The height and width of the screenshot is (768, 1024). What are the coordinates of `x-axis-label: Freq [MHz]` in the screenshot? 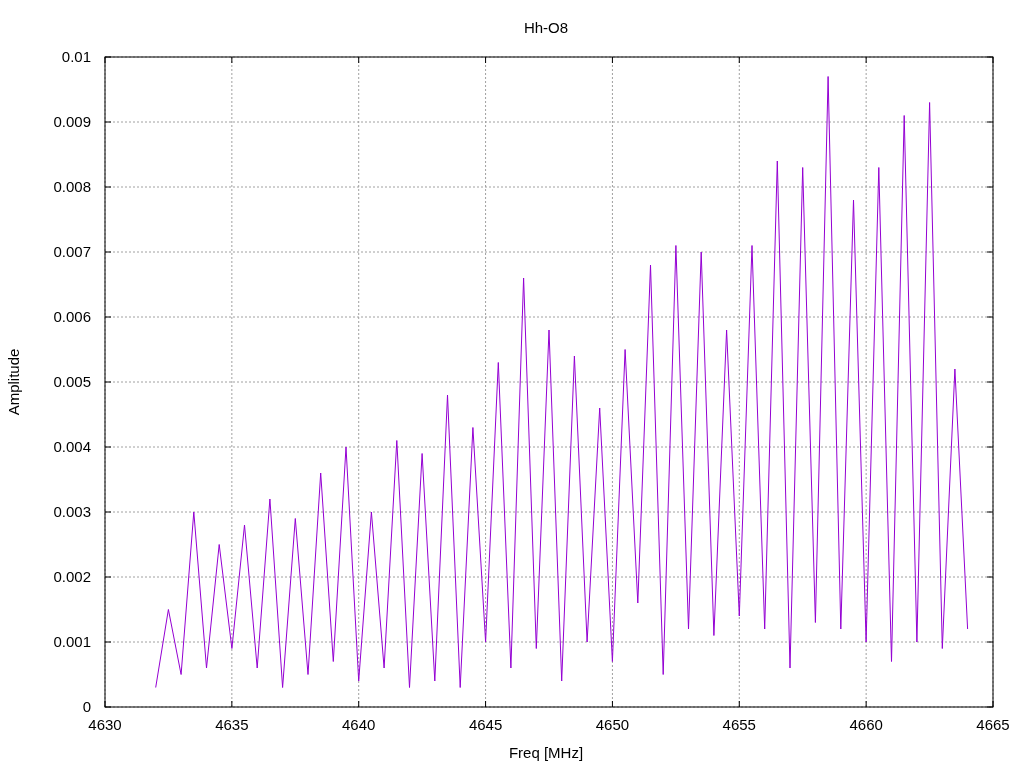 It's located at (546, 752).